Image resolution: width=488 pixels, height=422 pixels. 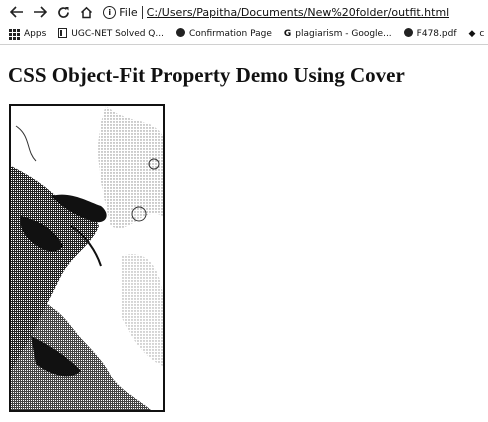 I want to click on home-button, so click(x=86, y=12).